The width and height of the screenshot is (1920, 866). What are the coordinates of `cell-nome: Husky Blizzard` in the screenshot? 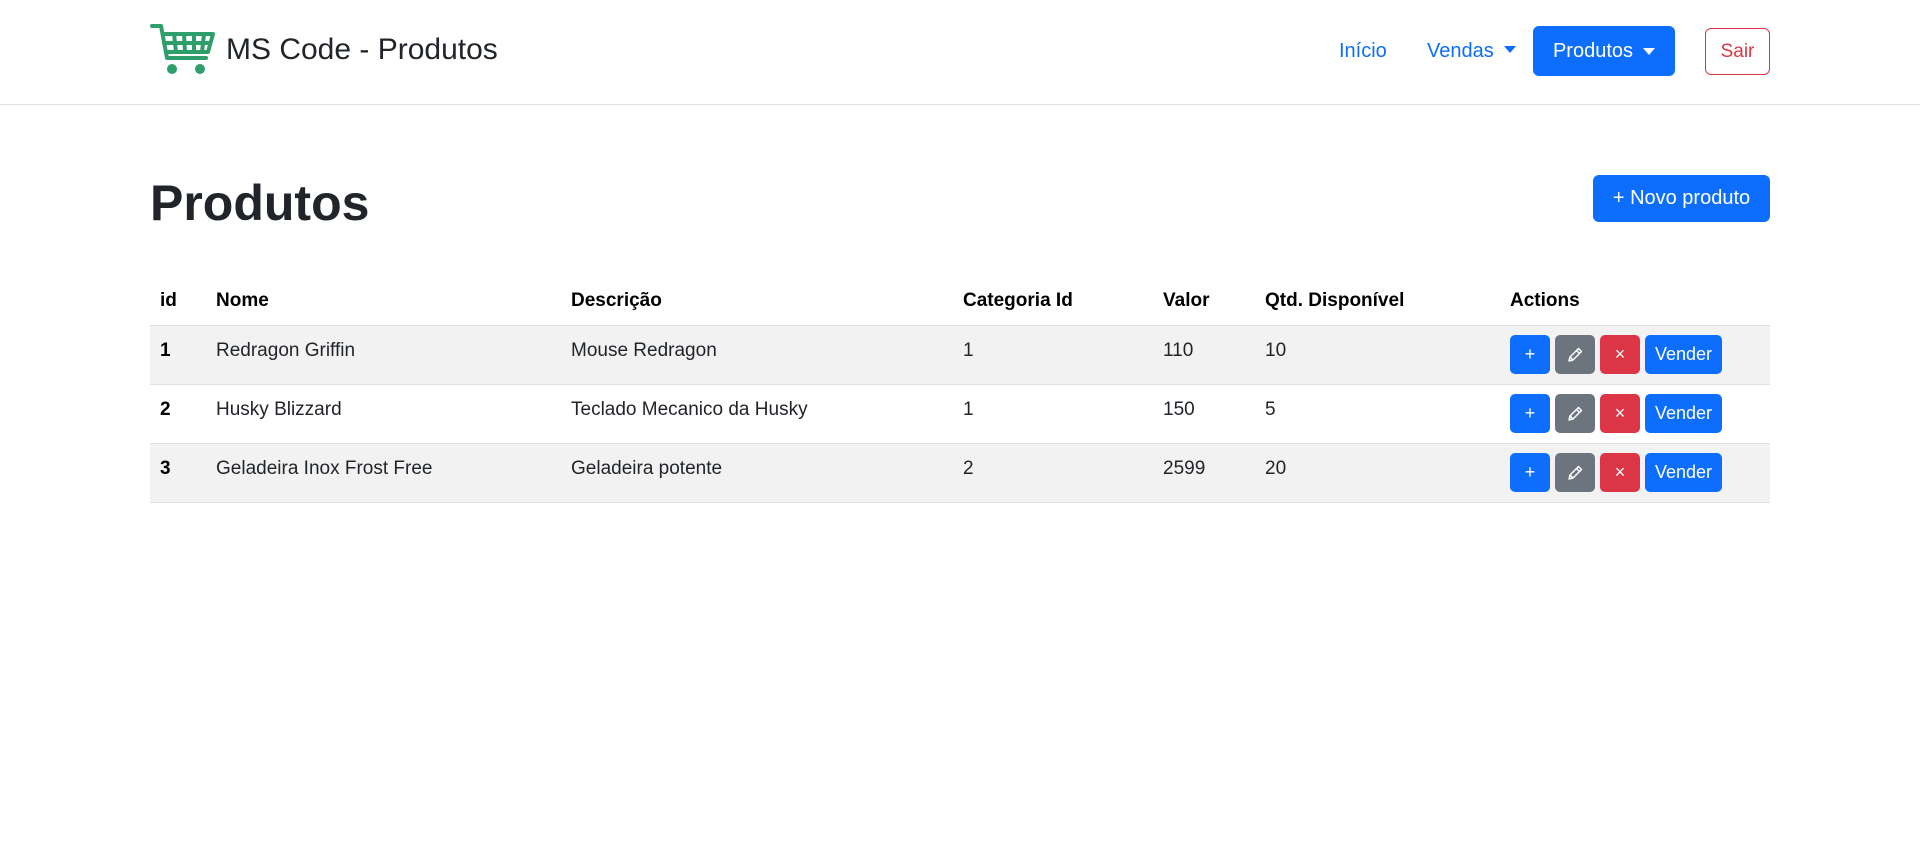 It's located at (279, 409).